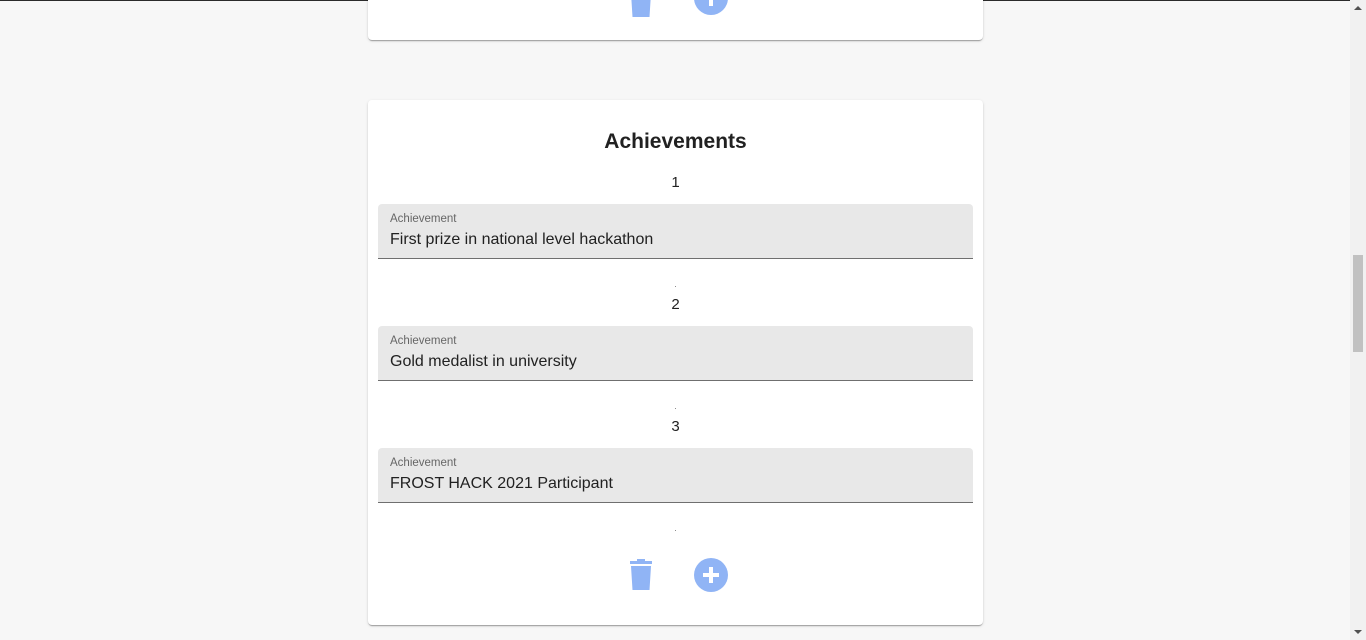 The width and height of the screenshot is (1366, 640). What do you see at coordinates (521, 240) in the screenshot?
I see `field-value: First prize in national level hackathon` at bounding box center [521, 240].